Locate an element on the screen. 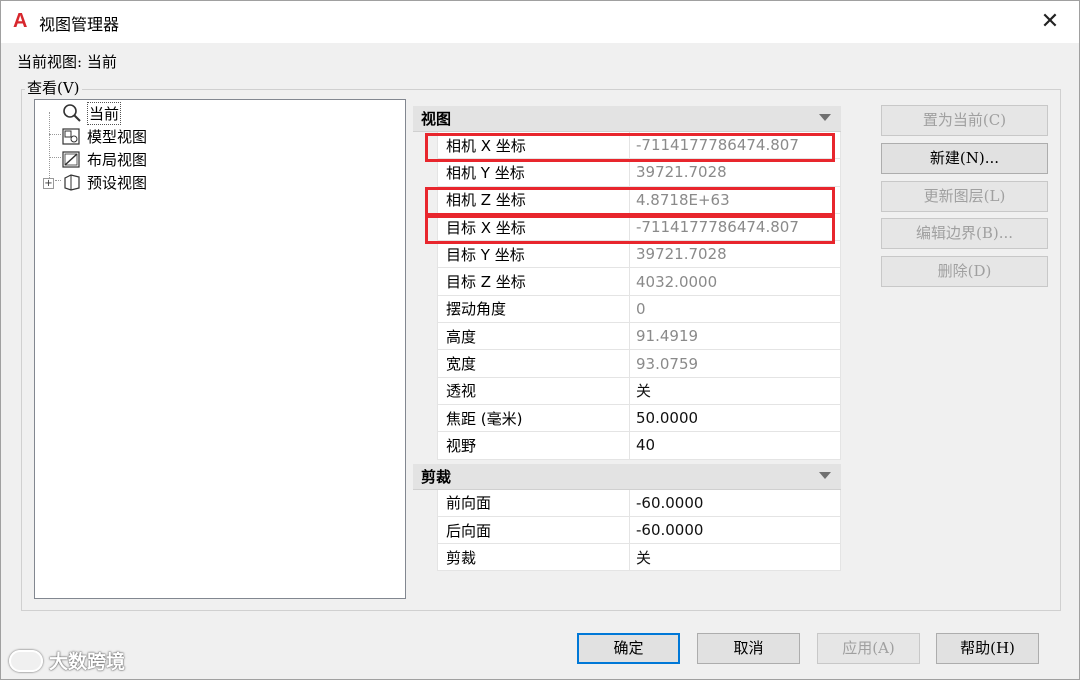 The image size is (1080, 680). property-name: 视野 is located at coordinates (534, 445).